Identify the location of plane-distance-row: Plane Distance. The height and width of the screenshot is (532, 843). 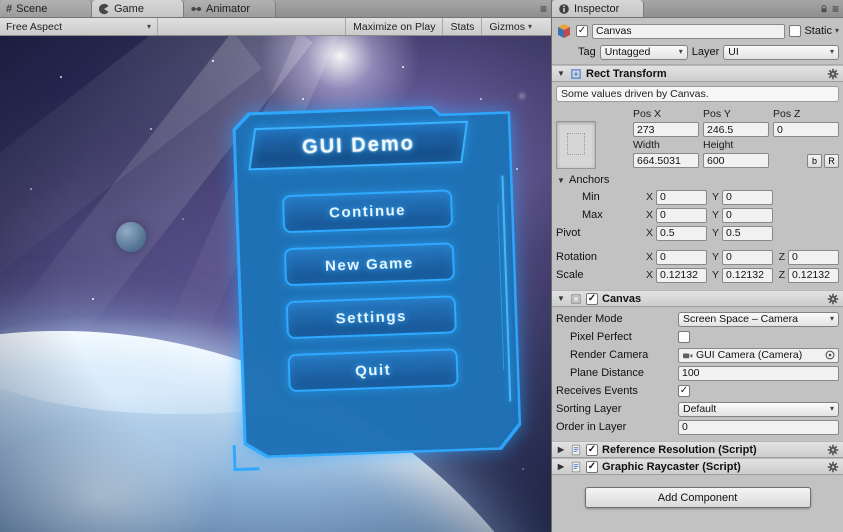
(697, 373).